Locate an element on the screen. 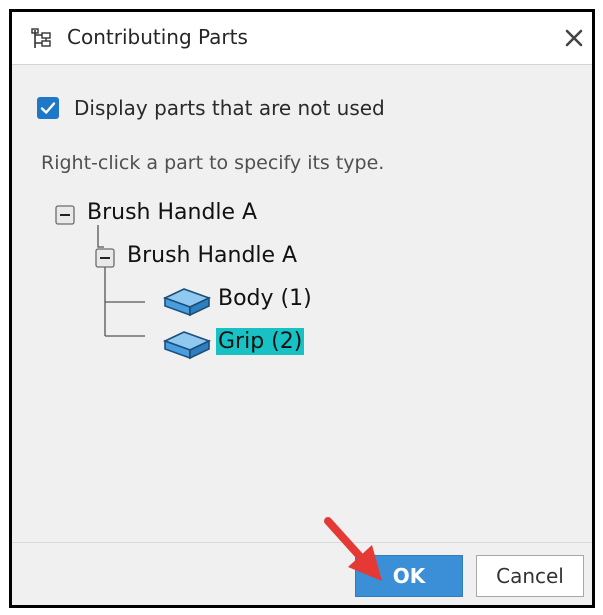  tree-node-subassembly: Brush Handle A is located at coordinates (212, 255).